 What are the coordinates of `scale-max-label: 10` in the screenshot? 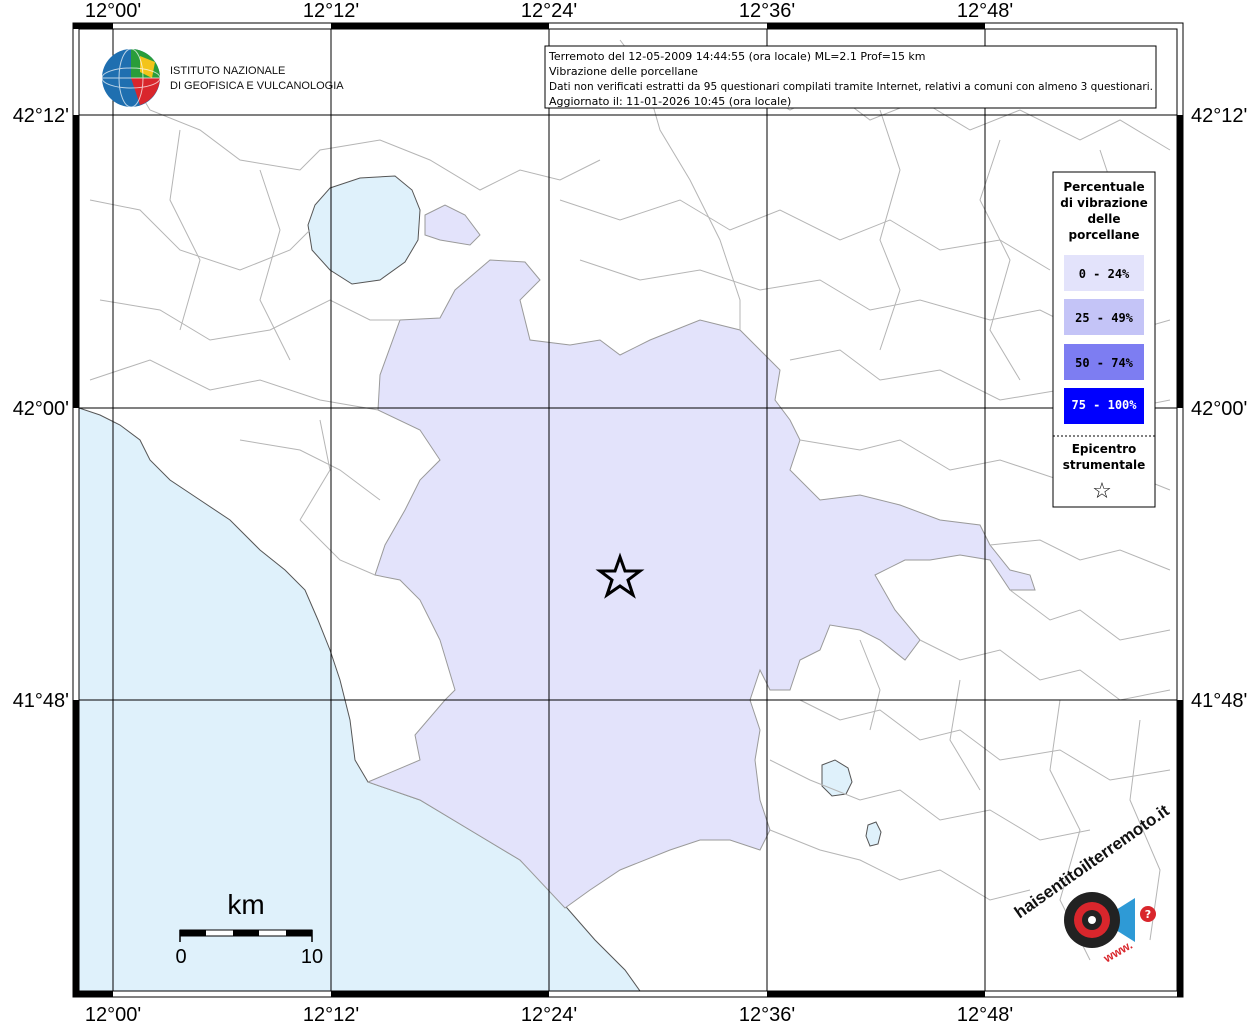 It's located at (312, 957).